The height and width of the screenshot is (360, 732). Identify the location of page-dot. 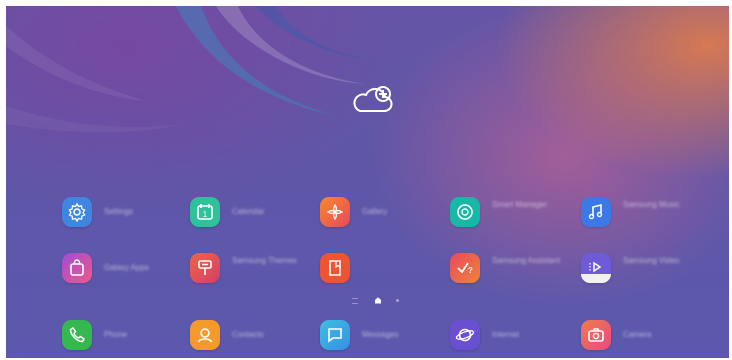
(397, 300).